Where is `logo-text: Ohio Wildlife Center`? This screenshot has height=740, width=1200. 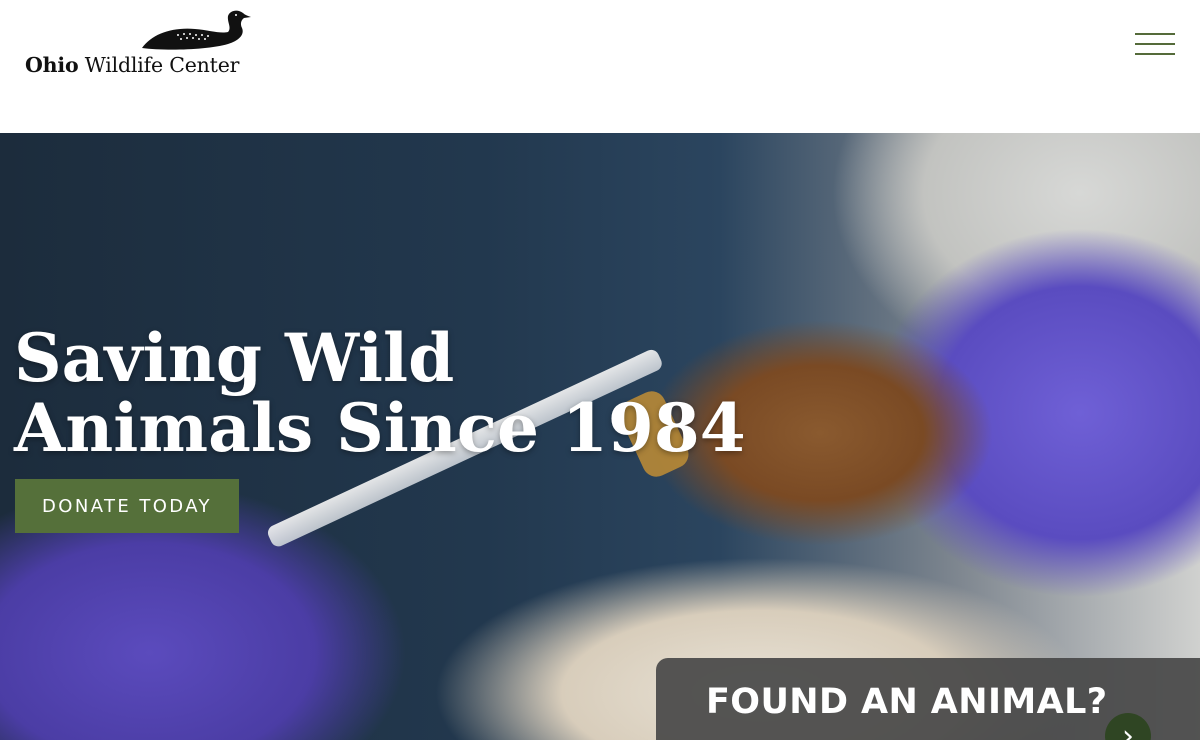 logo-text: Ohio Wildlife Center is located at coordinates (132, 65).